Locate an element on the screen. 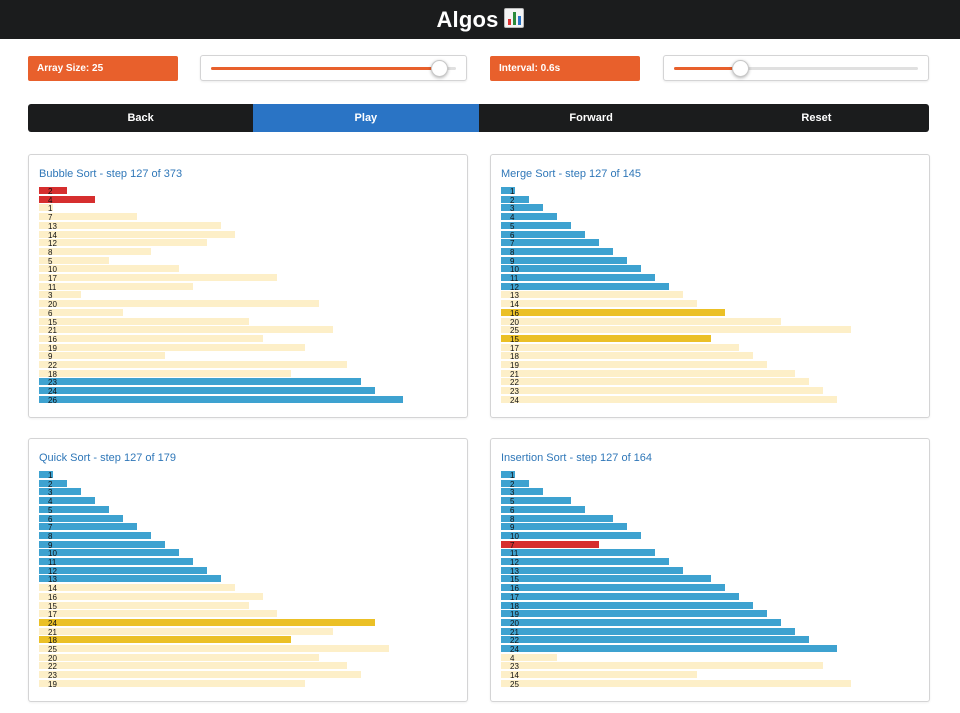 The image size is (960, 713). array-bar-label: 4 is located at coordinates (50, 200).